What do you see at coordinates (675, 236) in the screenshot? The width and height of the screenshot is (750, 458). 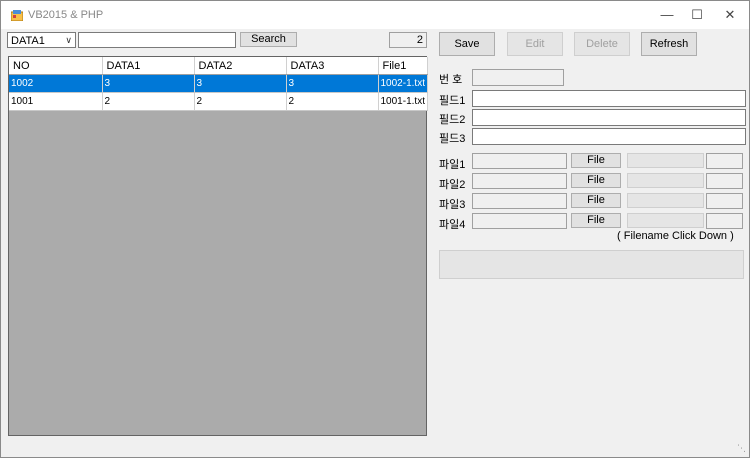 I see `filename-hint: ( Filename Click Down )` at bounding box center [675, 236].